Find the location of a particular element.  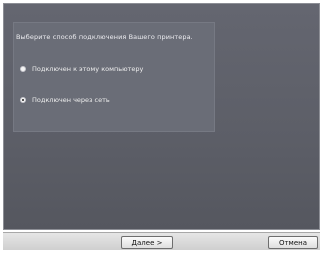

option-local-connection-label: Подключен к этому компьютеру is located at coordinates (88, 69).